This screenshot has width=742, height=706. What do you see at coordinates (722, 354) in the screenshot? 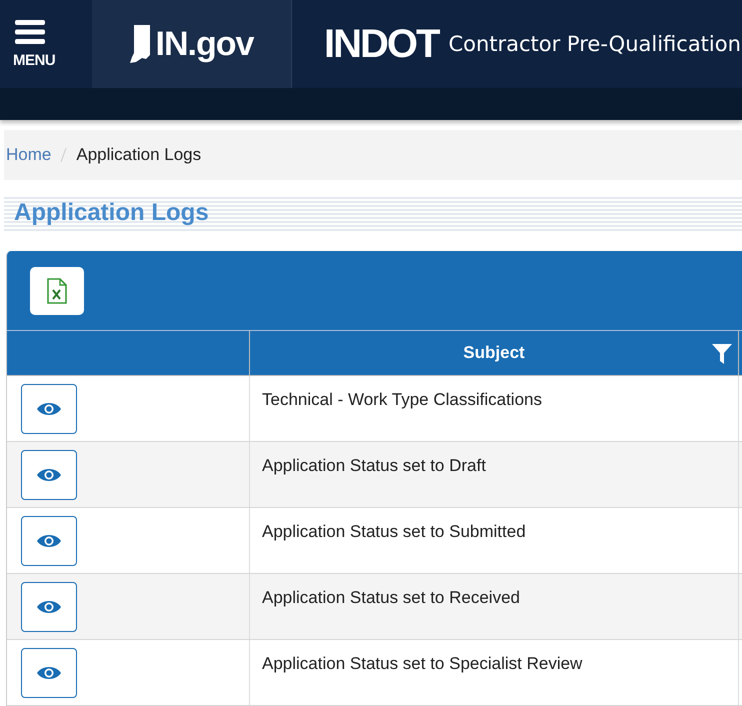
I see `filter-icon` at bounding box center [722, 354].